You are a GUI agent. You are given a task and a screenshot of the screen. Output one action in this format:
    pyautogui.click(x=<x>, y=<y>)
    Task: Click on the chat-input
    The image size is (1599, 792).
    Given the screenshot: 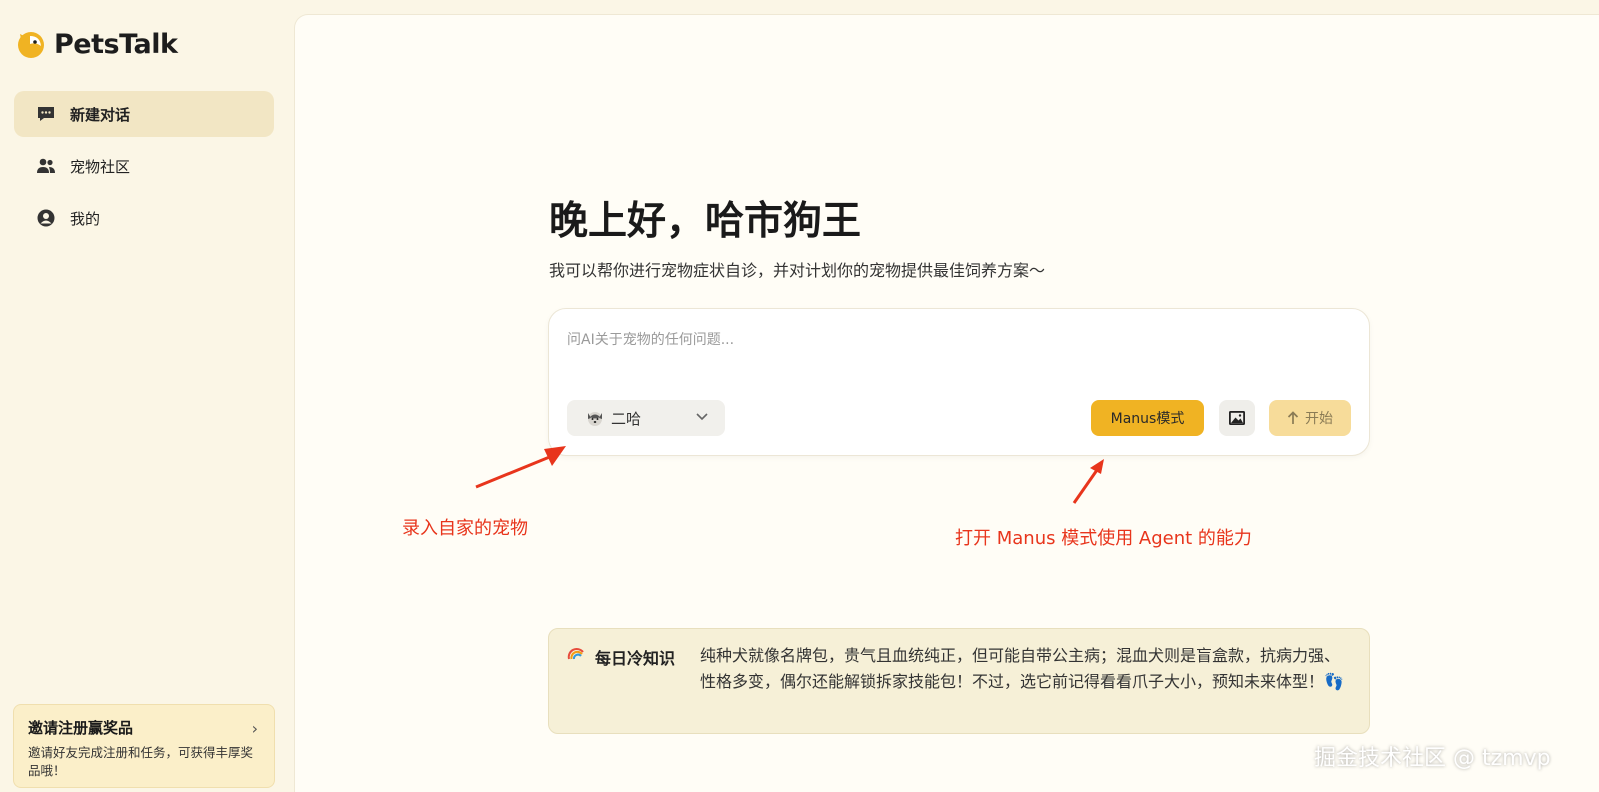 What is the action you would take?
    pyautogui.click(x=957, y=359)
    